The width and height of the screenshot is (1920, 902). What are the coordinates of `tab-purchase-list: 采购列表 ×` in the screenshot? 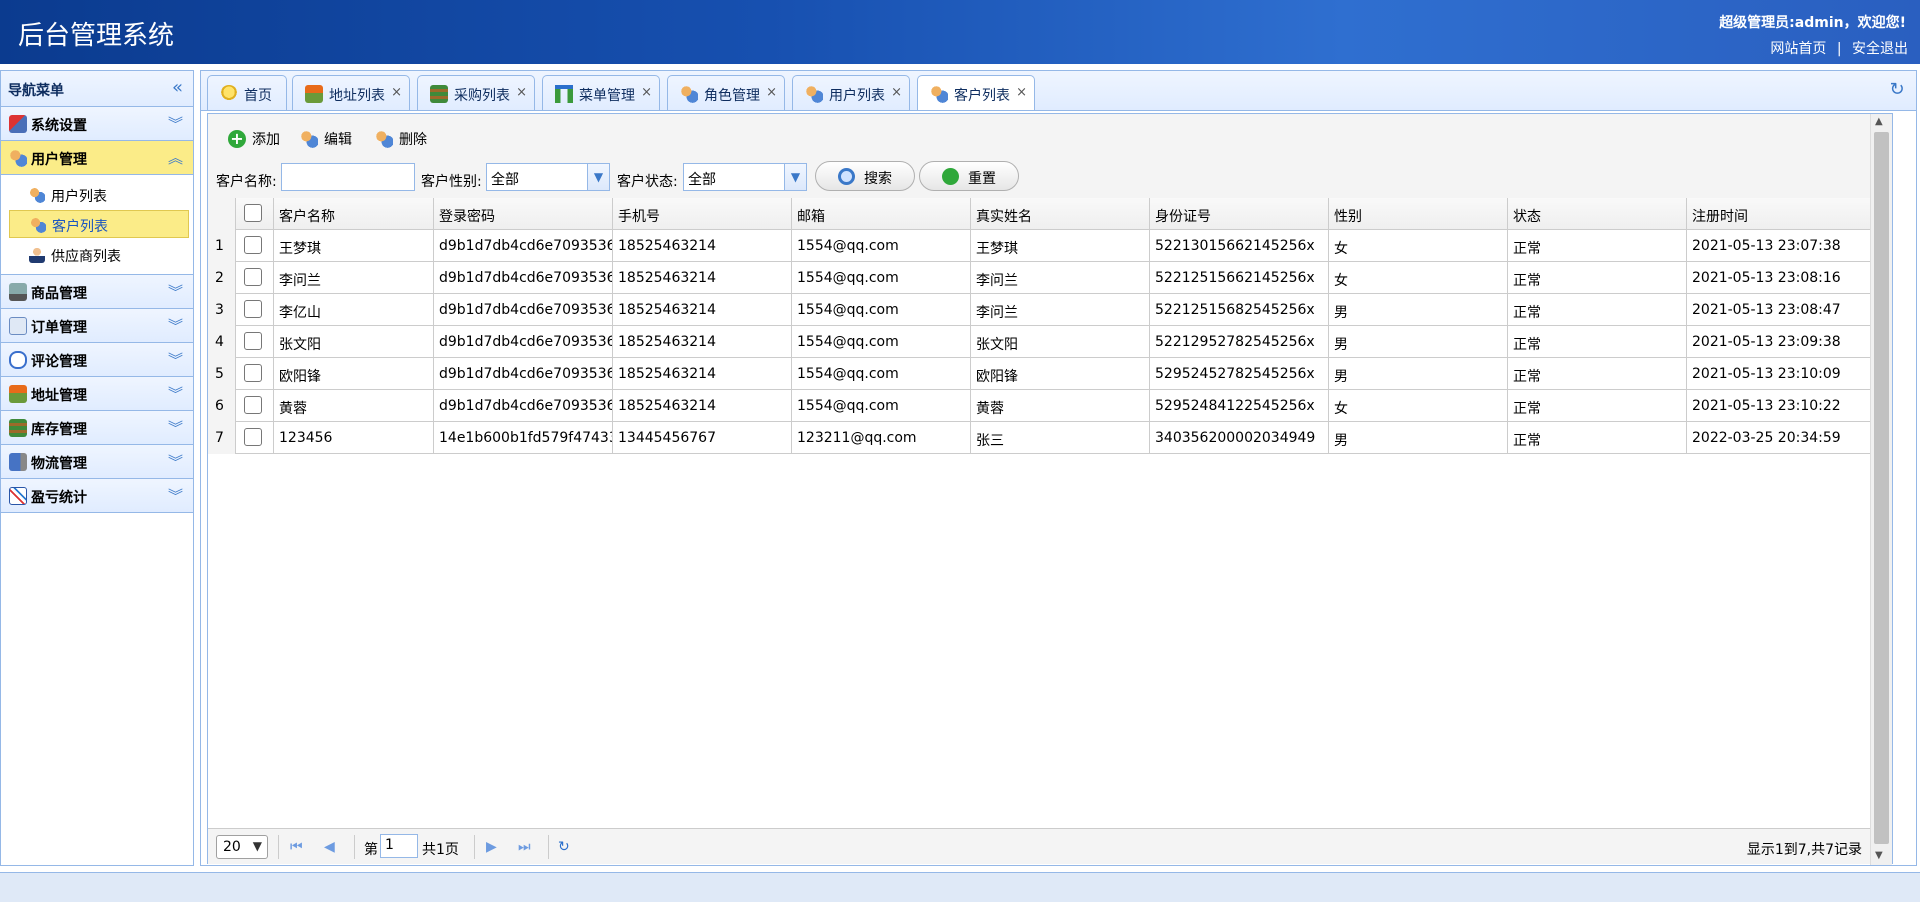 It's located at (476, 93).